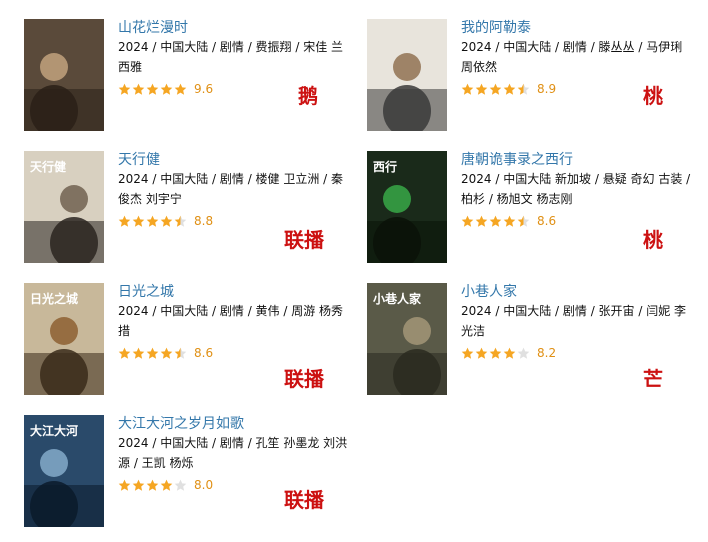 The height and width of the screenshot is (542, 708). I want to click on rating-score: 8.8, so click(204, 221).